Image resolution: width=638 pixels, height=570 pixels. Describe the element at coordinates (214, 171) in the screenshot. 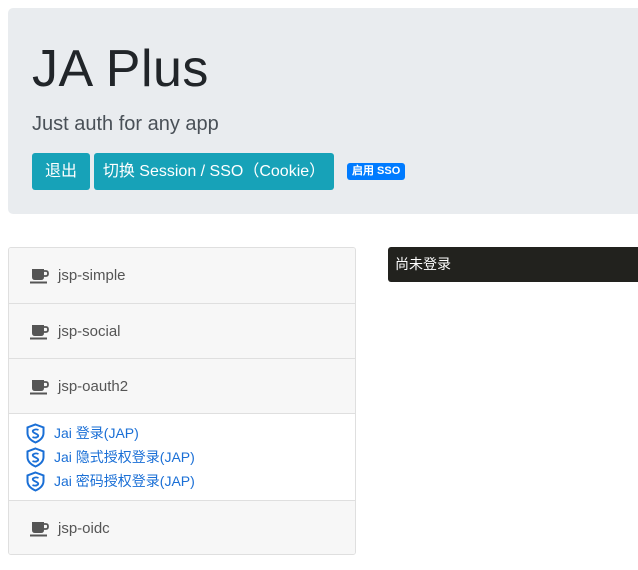

I see `switch-session-sso-button: 切换 Session / SSO（Cookie）` at that location.